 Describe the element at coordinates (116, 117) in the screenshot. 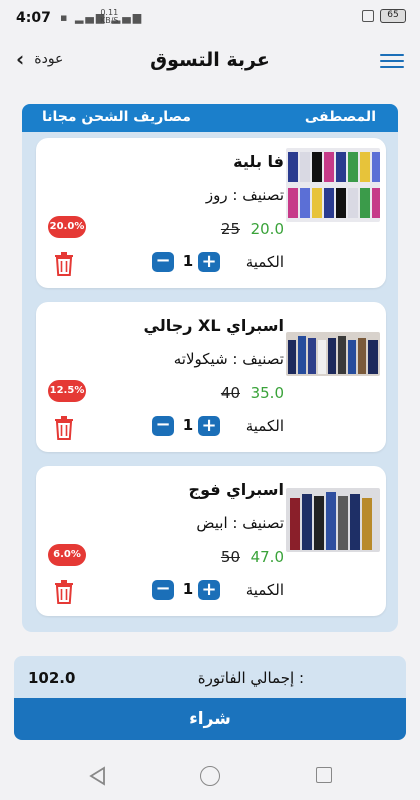

I see `shipping-text: مصاريف الشحن مجانا` at that location.